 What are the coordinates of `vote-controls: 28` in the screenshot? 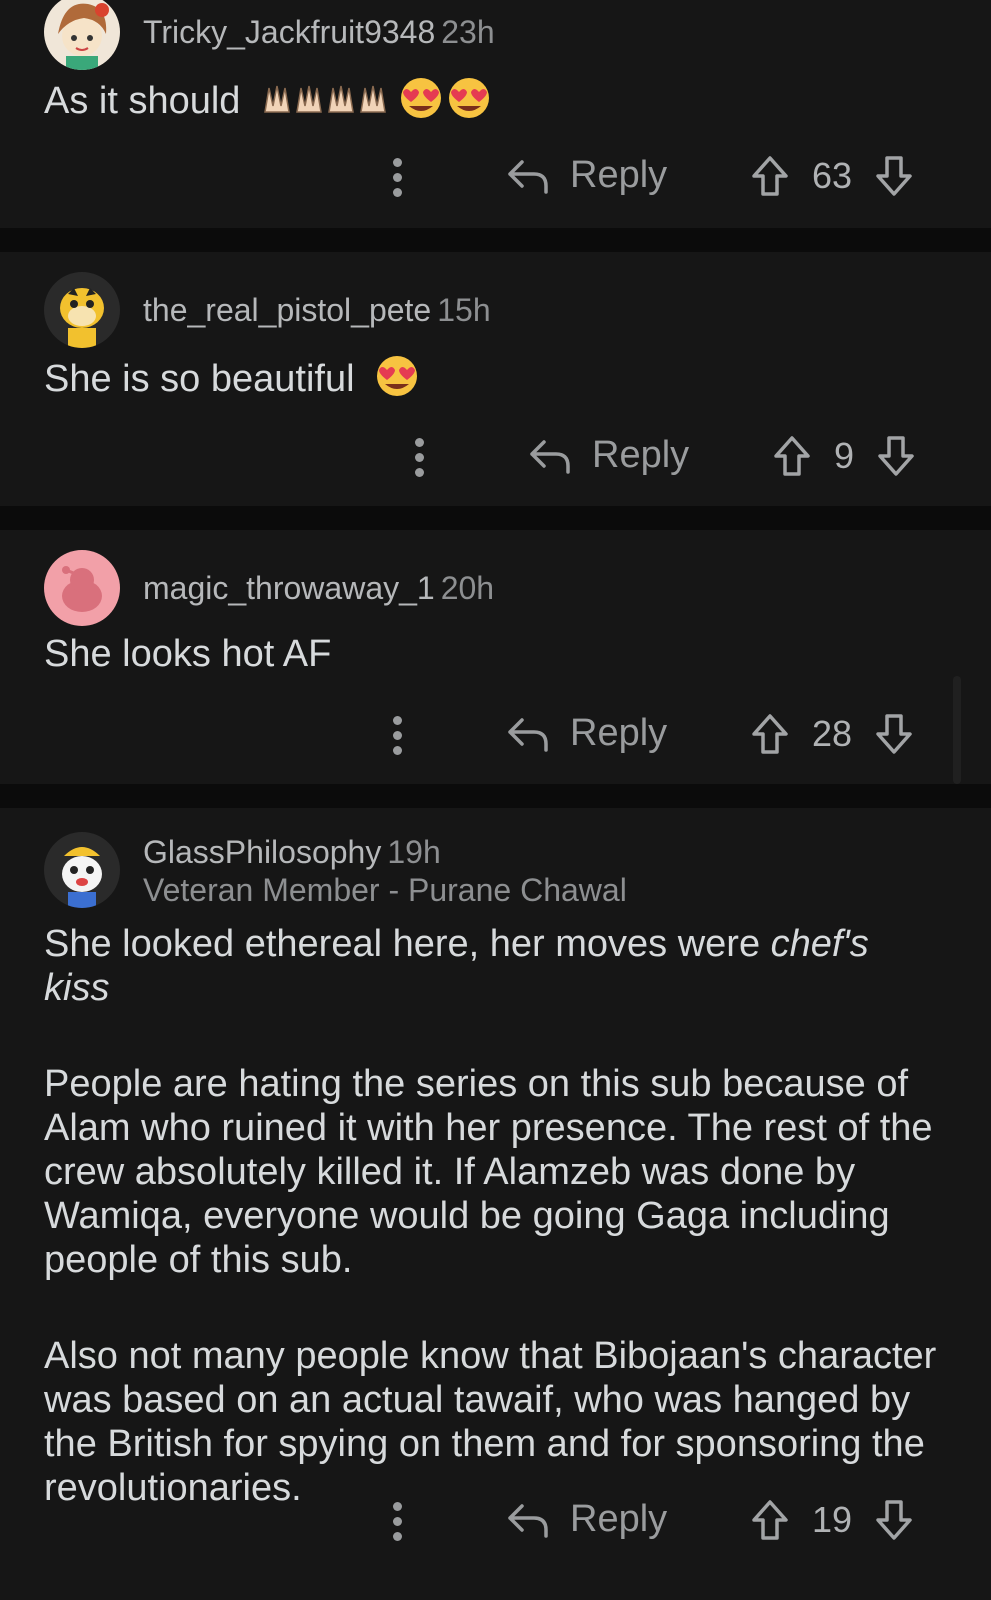 It's located at (832, 734).